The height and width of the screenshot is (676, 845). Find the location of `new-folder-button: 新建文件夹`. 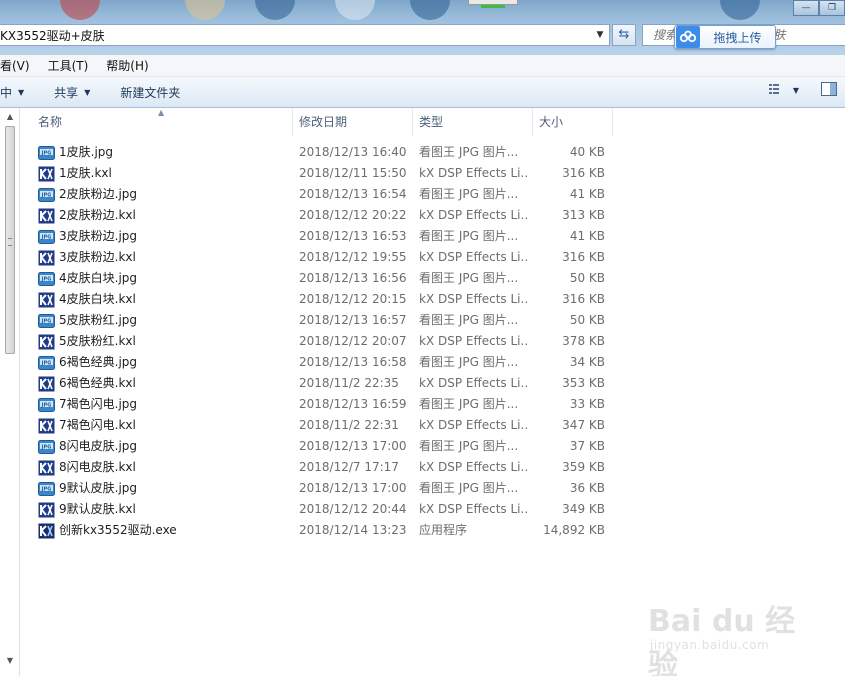

new-folder-button: 新建文件夹 is located at coordinates (150, 92).